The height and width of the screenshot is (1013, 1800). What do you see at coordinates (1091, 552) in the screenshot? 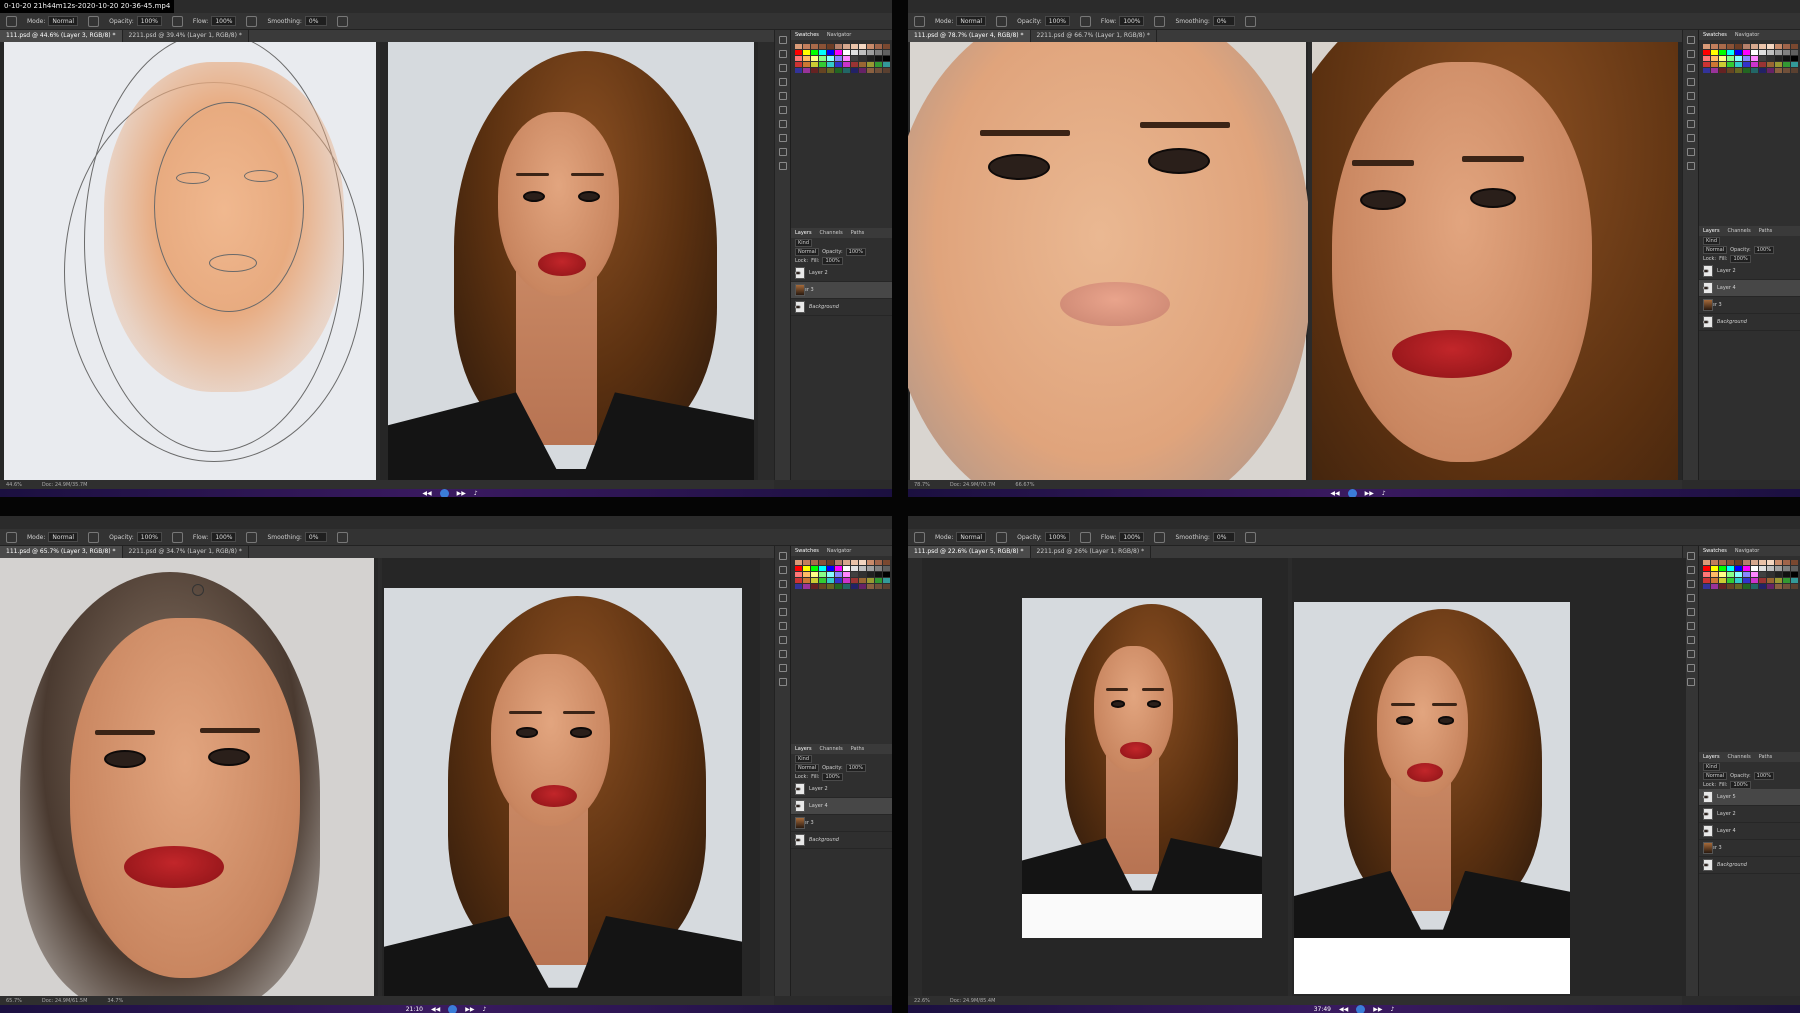
I see `document-tab: 2211.psd @ 26% (Layer 1, RGB/8) *` at bounding box center [1091, 552].